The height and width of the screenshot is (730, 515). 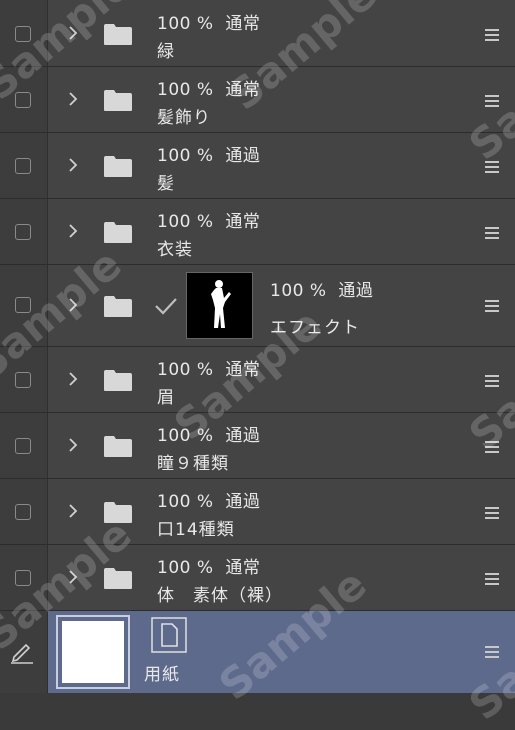 I want to click on layer-name: 髪飾り, so click(x=184, y=118).